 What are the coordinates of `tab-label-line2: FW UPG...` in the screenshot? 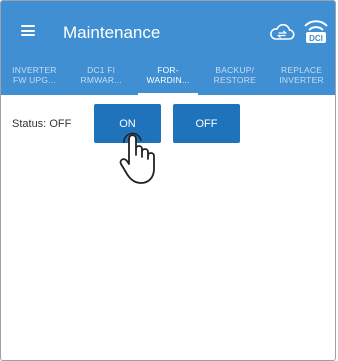 It's located at (34, 80).